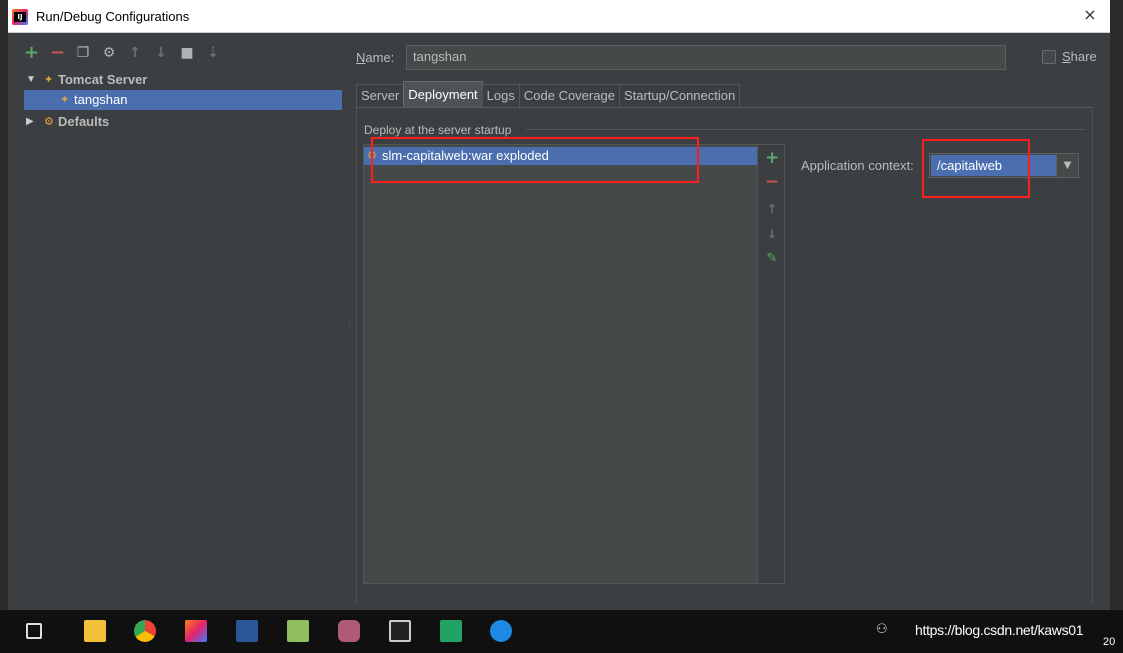 This screenshot has width=1123, height=653. What do you see at coordinates (569, 96) in the screenshot?
I see `tab-code-coverage: Code Coverage` at bounding box center [569, 96].